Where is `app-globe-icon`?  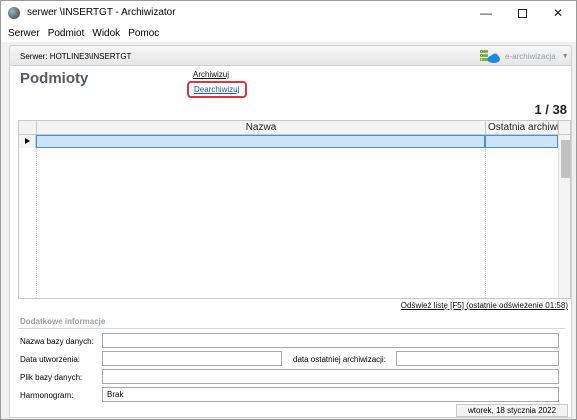 app-globe-icon is located at coordinates (14, 13).